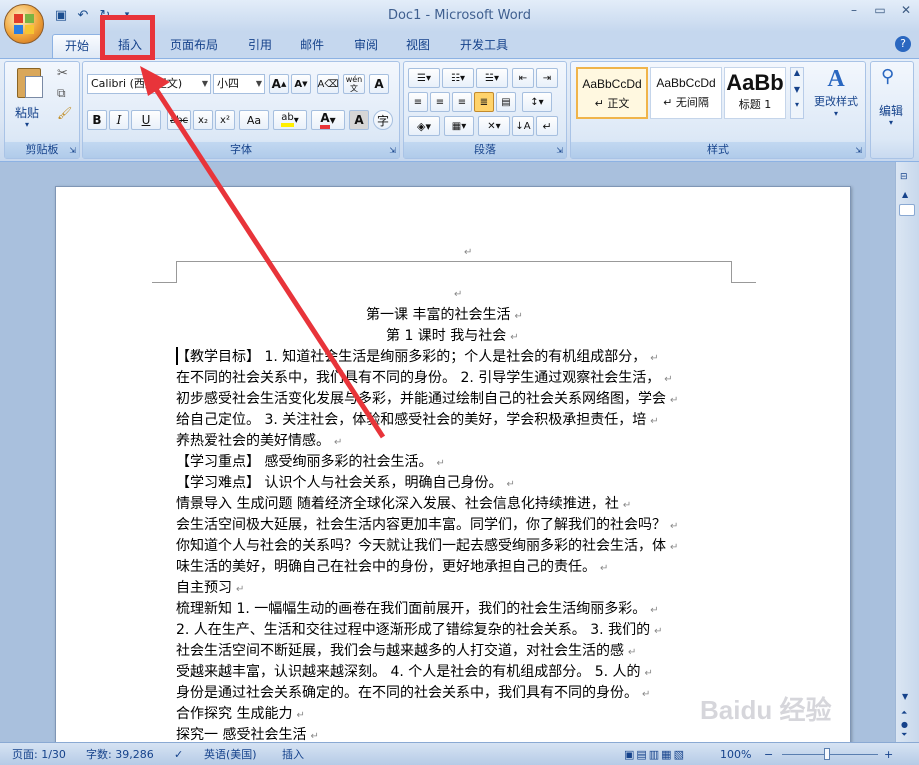 The image size is (919, 765). I want to click on shading-icon: ◈▾, so click(424, 126).